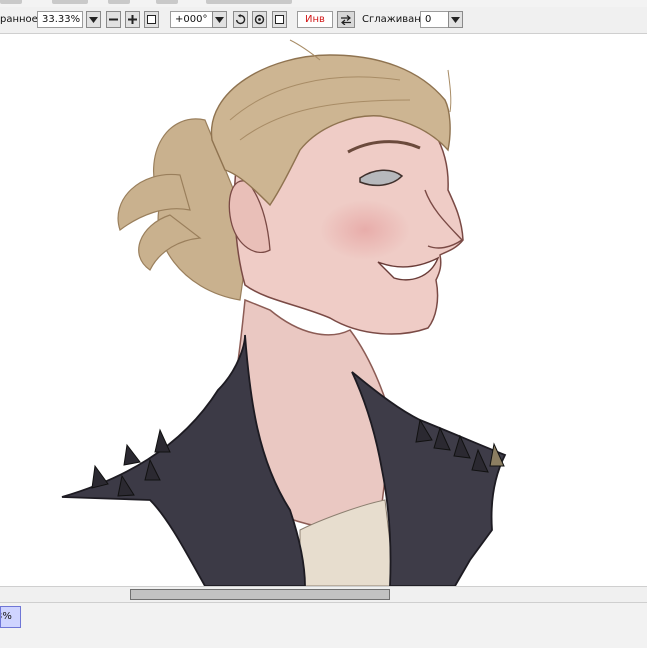 The width and height of the screenshot is (647, 648). I want to click on zoom-in-button, so click(132, 19).